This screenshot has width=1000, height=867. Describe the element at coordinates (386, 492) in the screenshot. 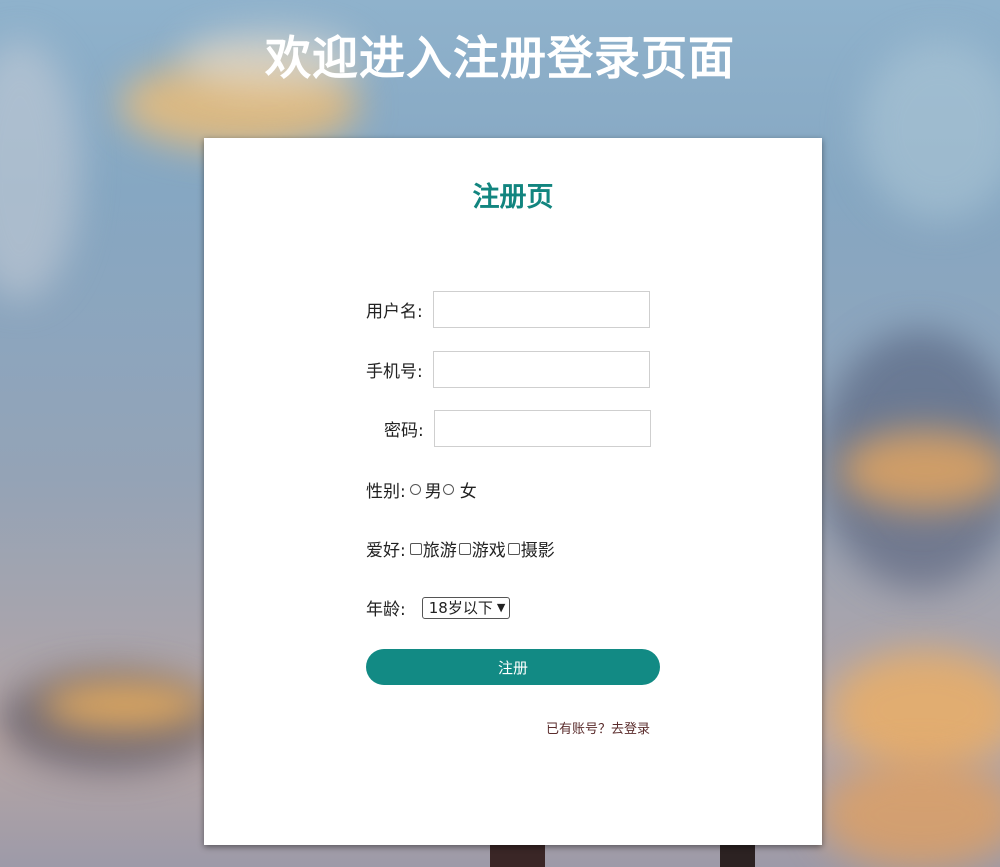

I see `gender-label: 性别:` at that location.